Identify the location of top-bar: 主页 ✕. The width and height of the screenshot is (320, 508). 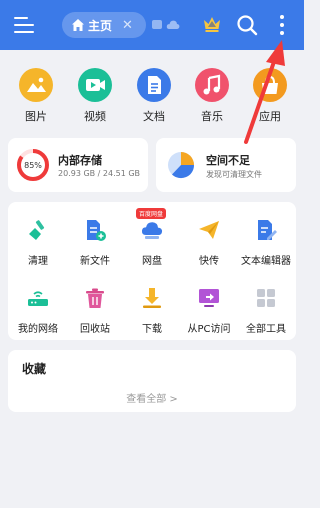
(152, 25).